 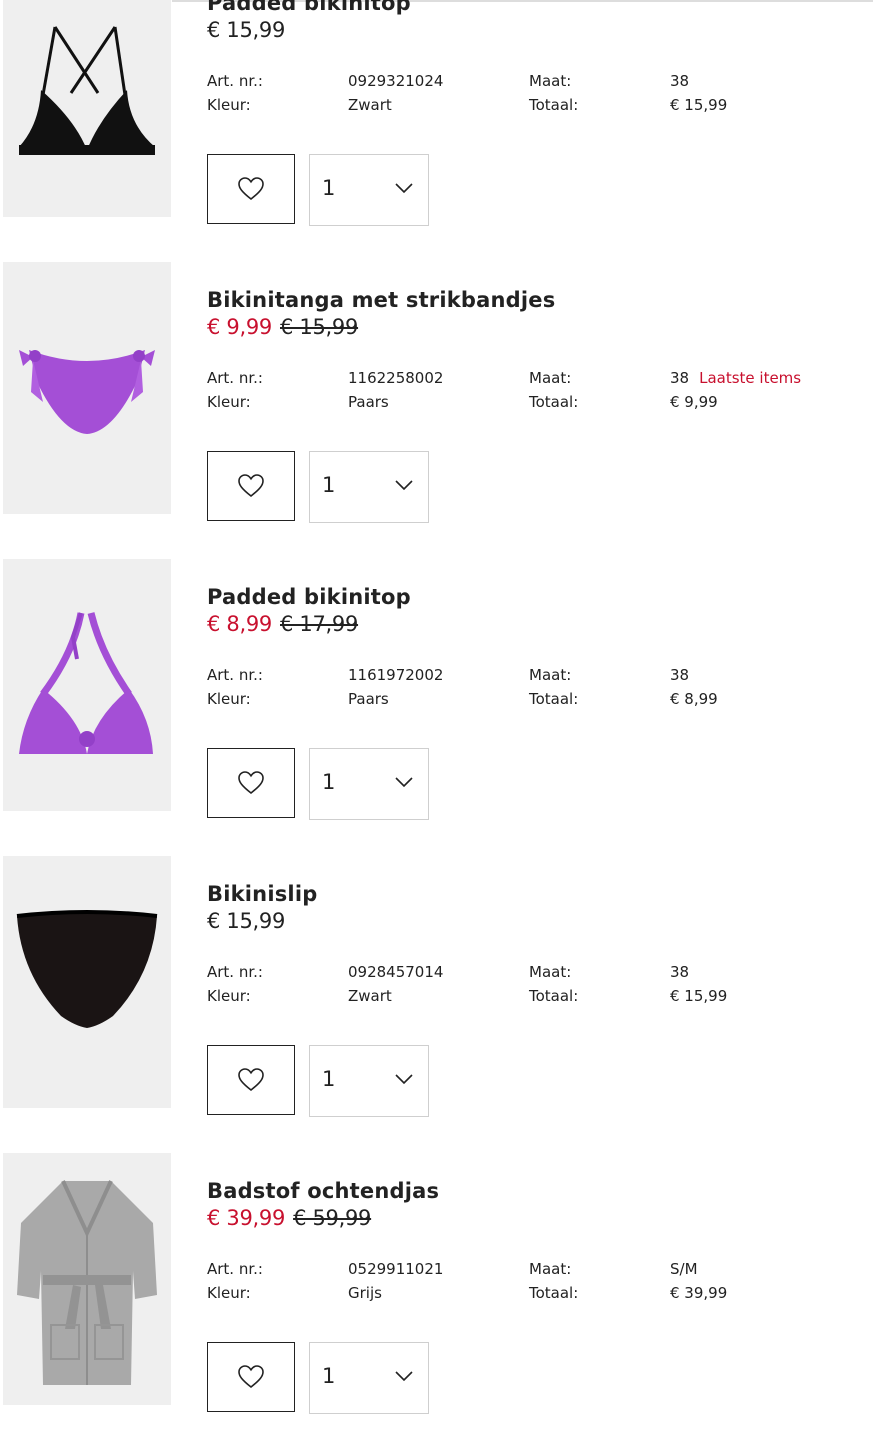 What do you see at coordinates (319, 624) in the screenshot?
I see `old-price: € 17,99` at bounding box center [319, 624].